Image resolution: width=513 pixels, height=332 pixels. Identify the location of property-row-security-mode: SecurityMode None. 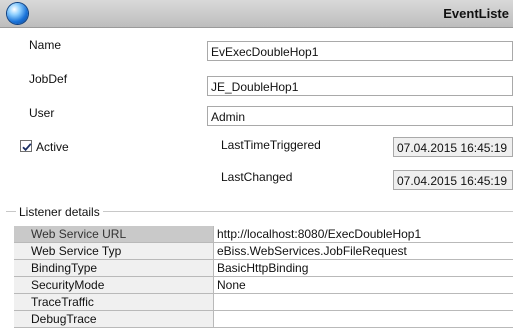
(263, 285).